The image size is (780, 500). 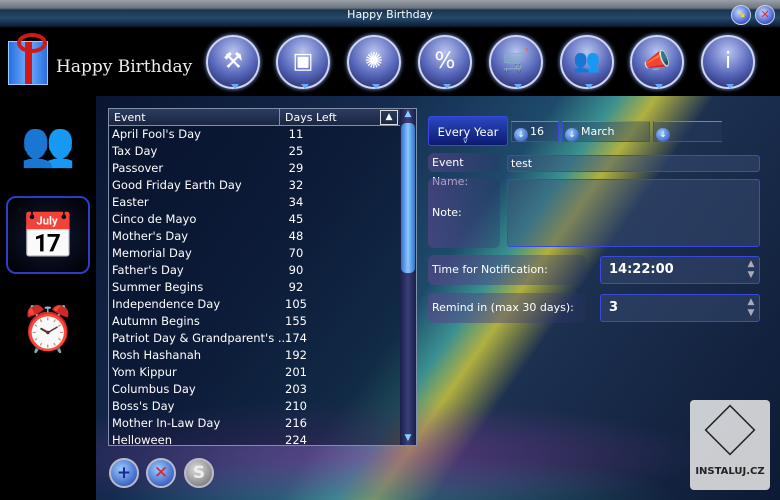 What do you see at coordinates (296, 423) in the screenshot?
I see `days-left-cell: 216` at bounding box center [296, 423].